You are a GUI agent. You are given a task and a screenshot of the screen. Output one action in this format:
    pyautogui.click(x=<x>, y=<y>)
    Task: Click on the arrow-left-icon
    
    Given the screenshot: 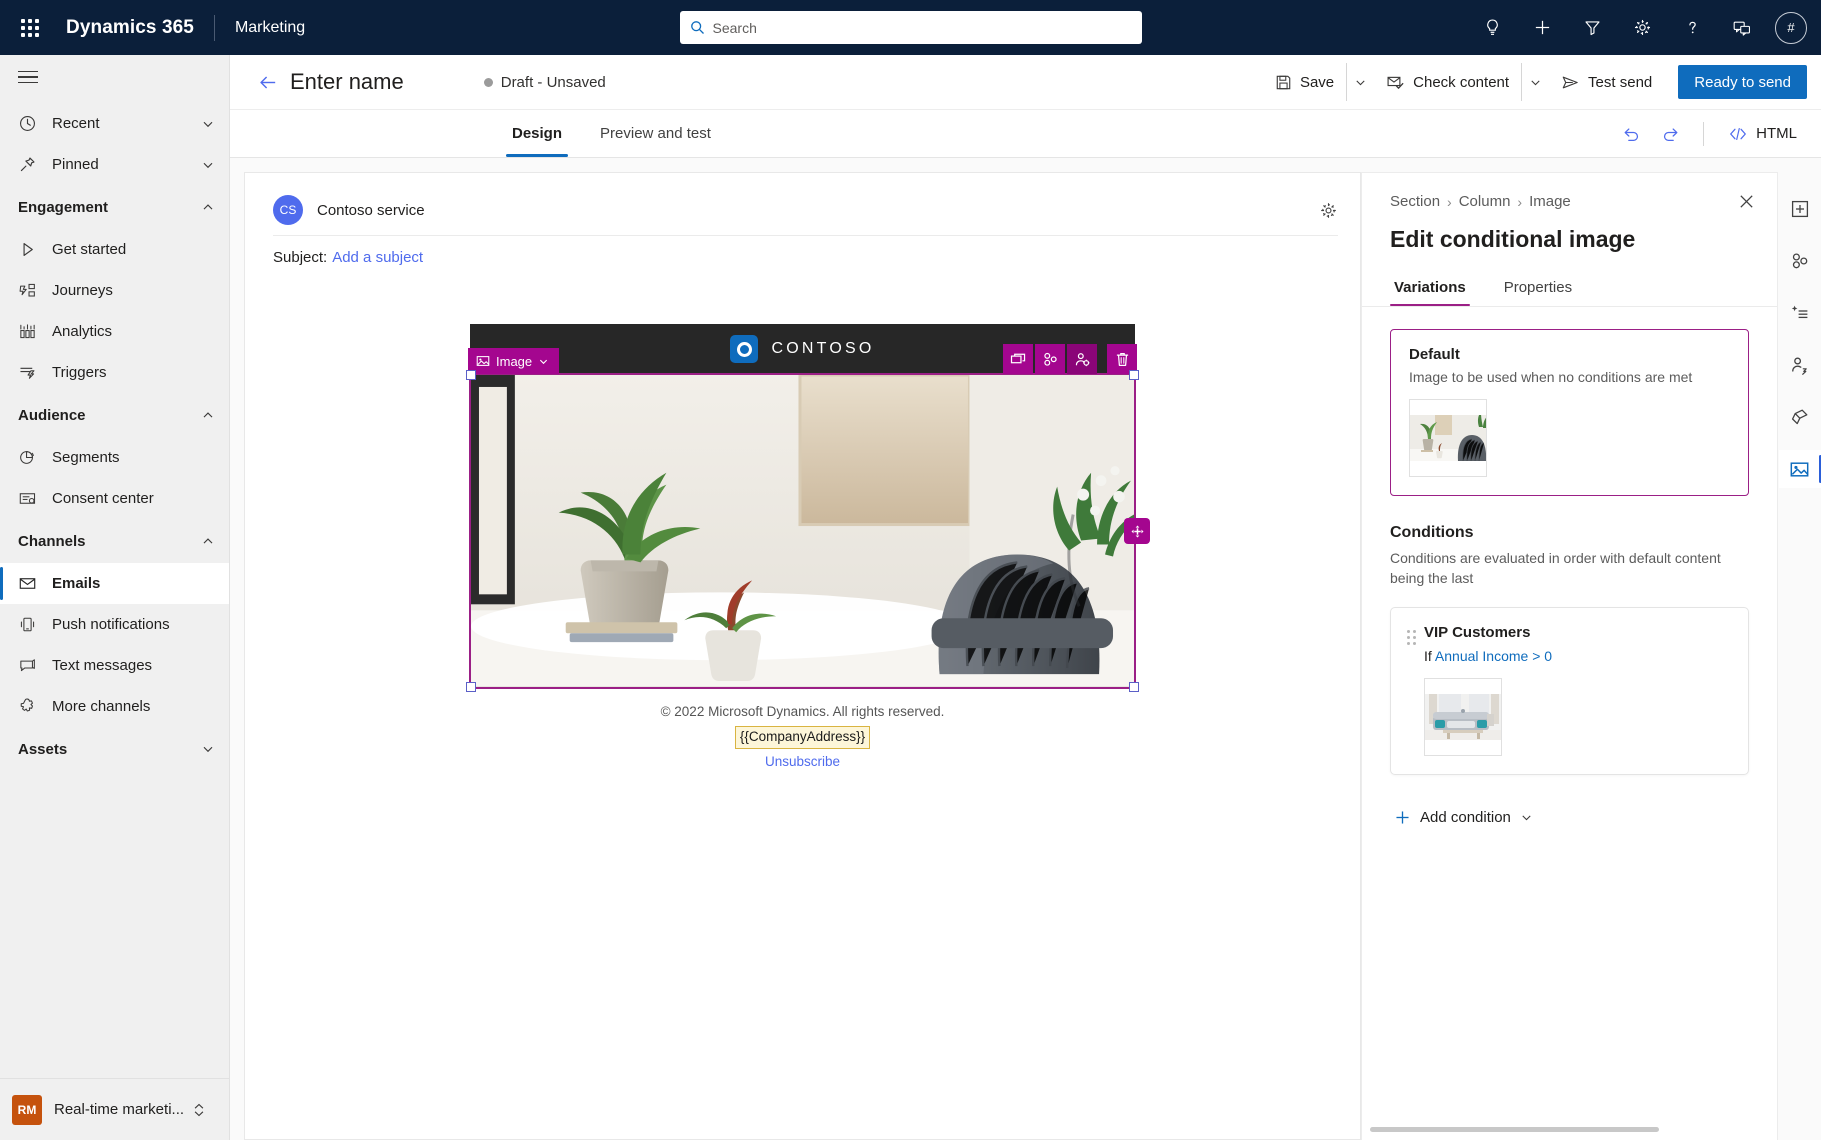 What is the action you would take?
    pyautogui.click(x=267, y=82)
    